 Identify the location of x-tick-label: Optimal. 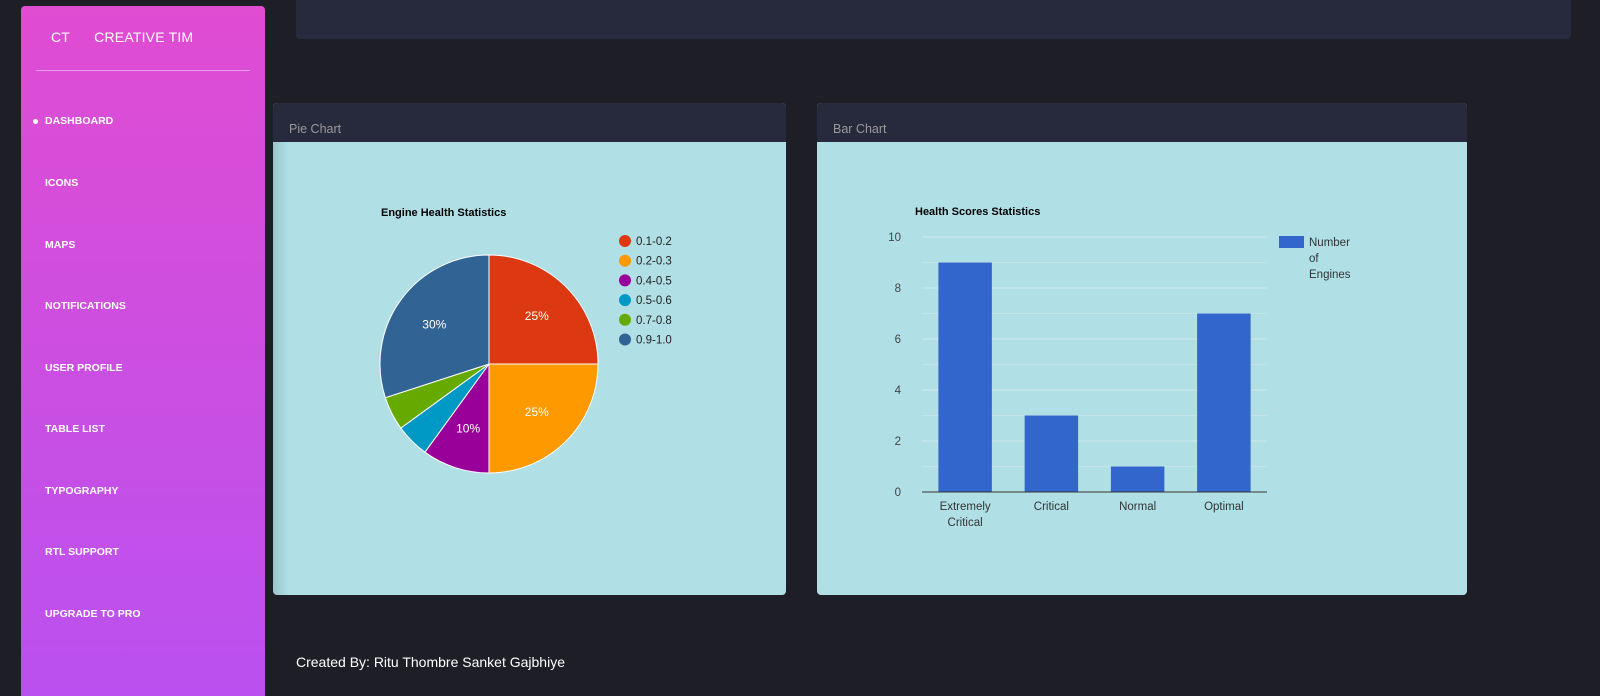
(1224, 507).